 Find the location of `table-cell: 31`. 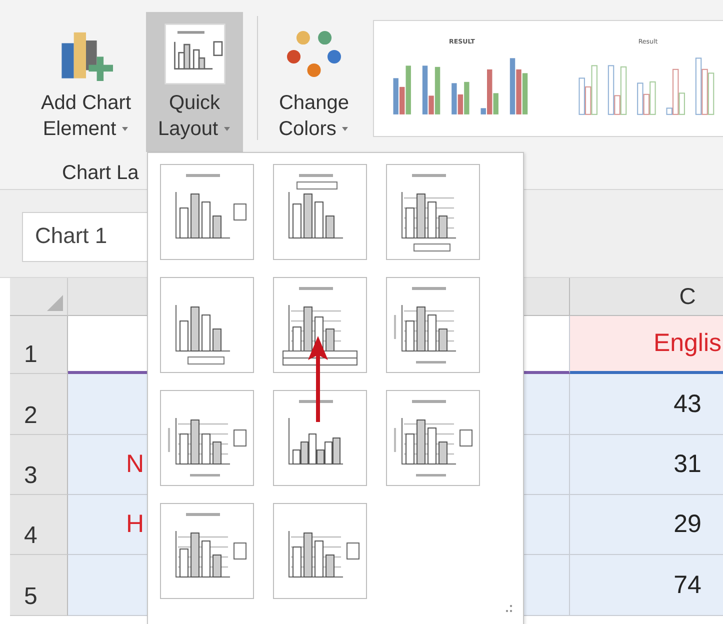

table-cell: 31 is located at coordinates (646, 465).